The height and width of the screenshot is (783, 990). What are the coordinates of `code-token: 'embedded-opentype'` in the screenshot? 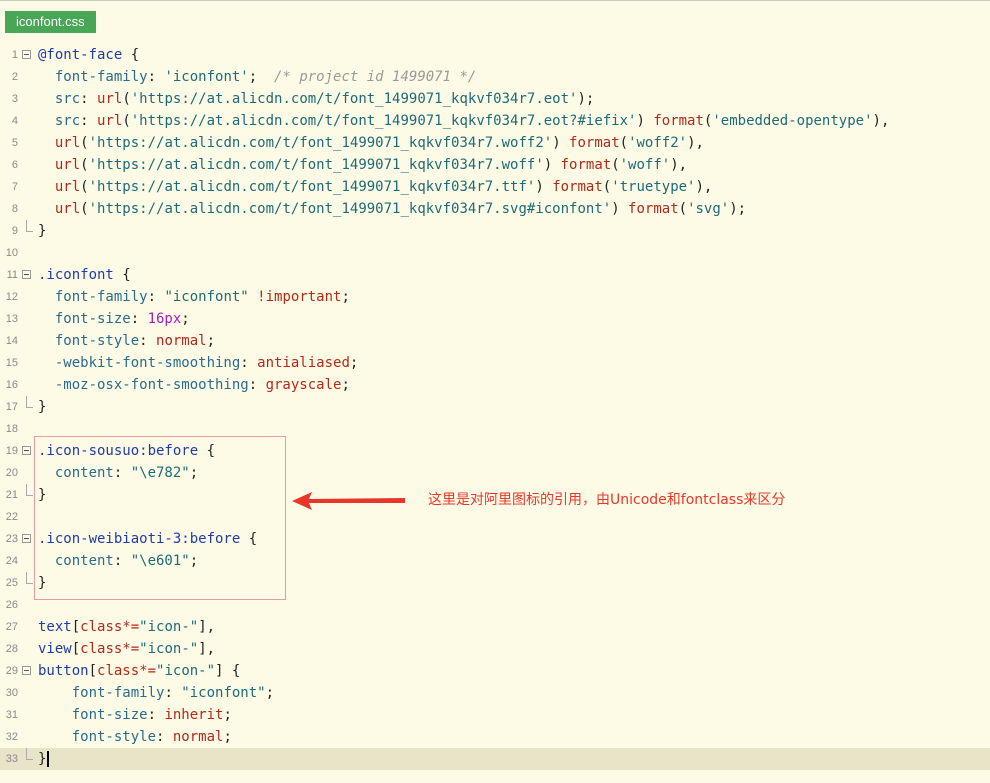 It's located at (792, 121).